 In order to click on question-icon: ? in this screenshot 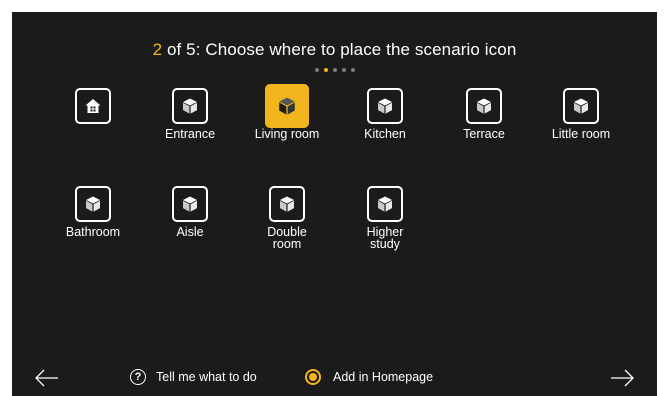, I will do `click(138, 377)`.